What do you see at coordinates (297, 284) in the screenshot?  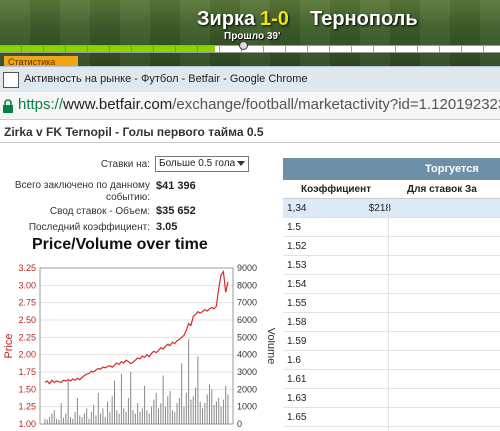 I see `row-odds: 1.54` at bounding box center [297, 284].